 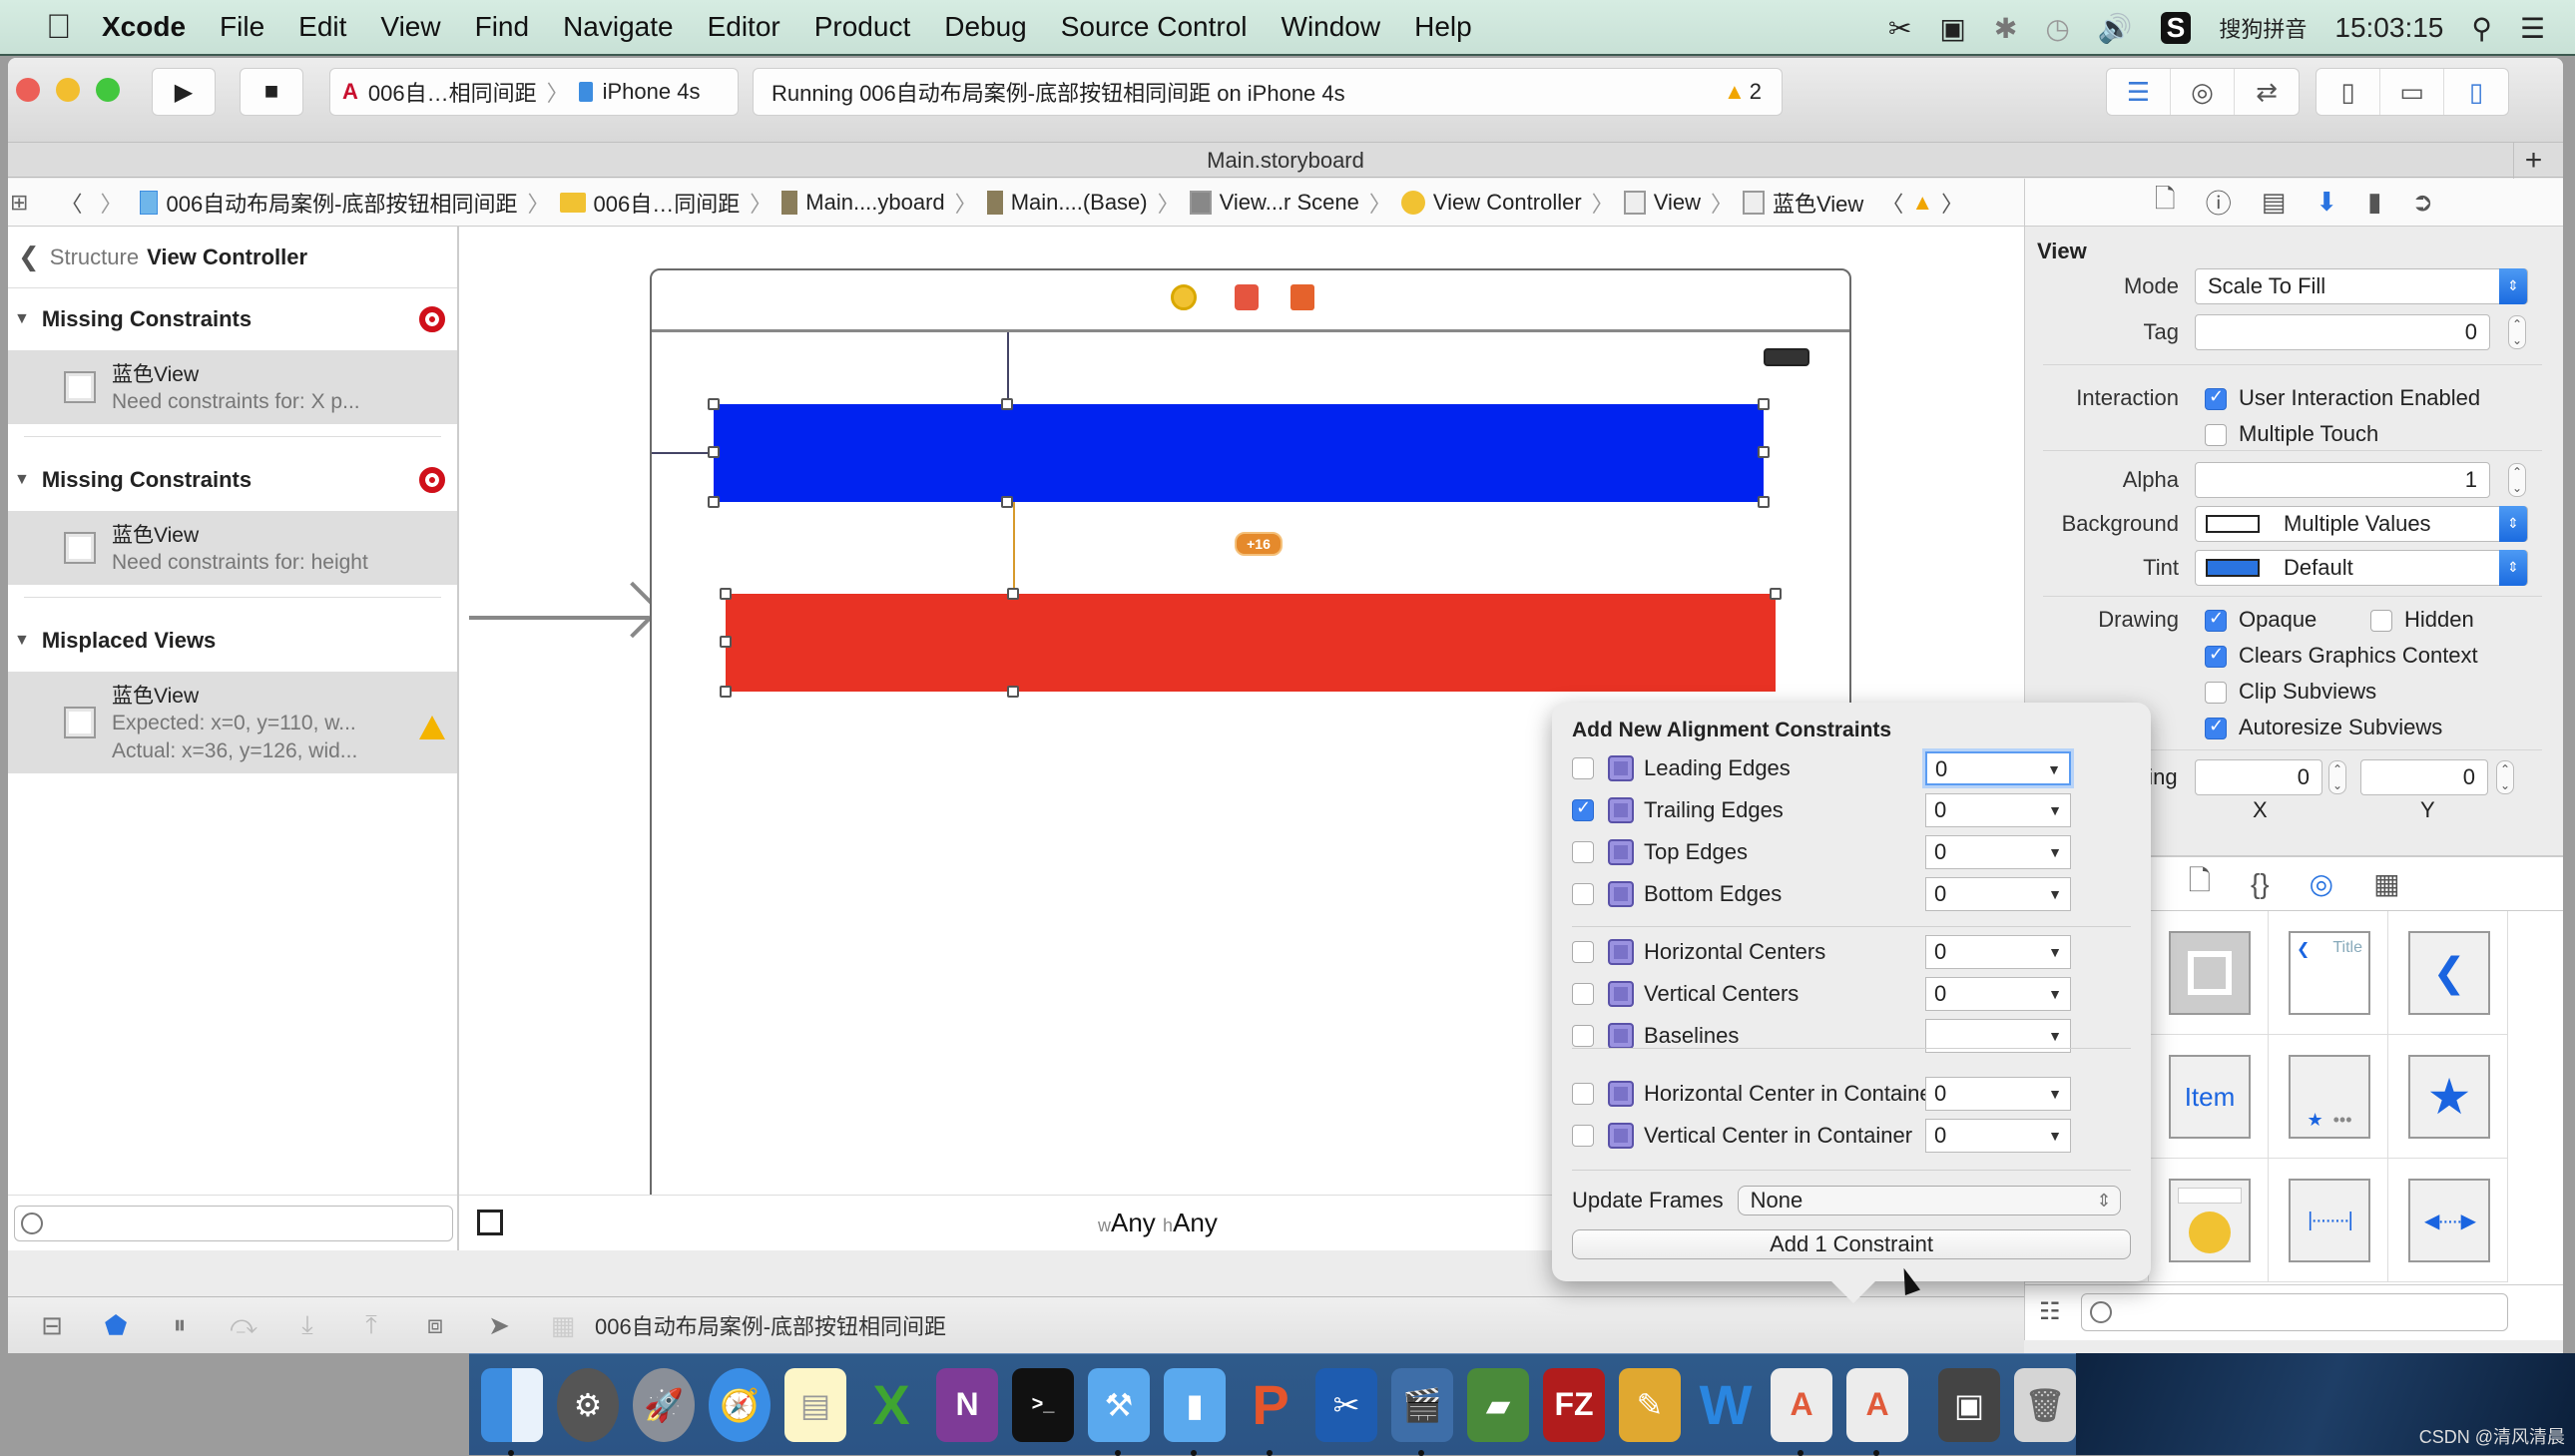 What do you see at coordinates (1184, 297) in the screenshot?
I see `view-controller-icon` at bounding box center [1184, 297].